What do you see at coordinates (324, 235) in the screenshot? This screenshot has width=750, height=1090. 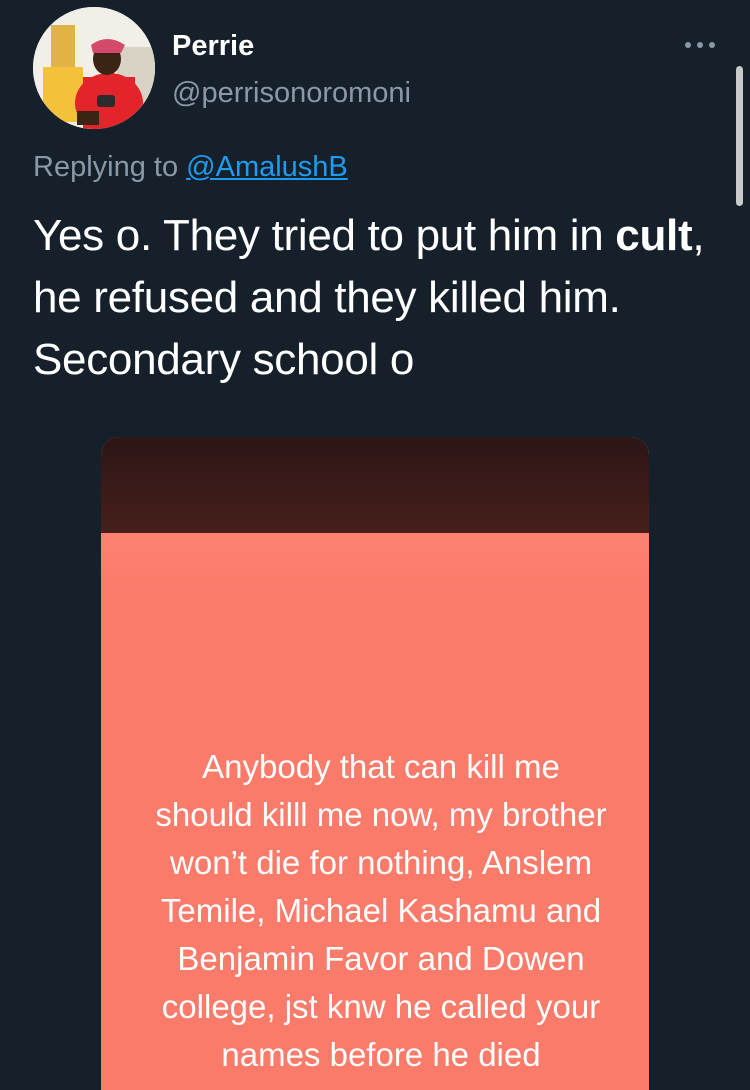 I see `tweet-text-part1: Yes o. They tried to put him in` at bounding box center [324, 235].